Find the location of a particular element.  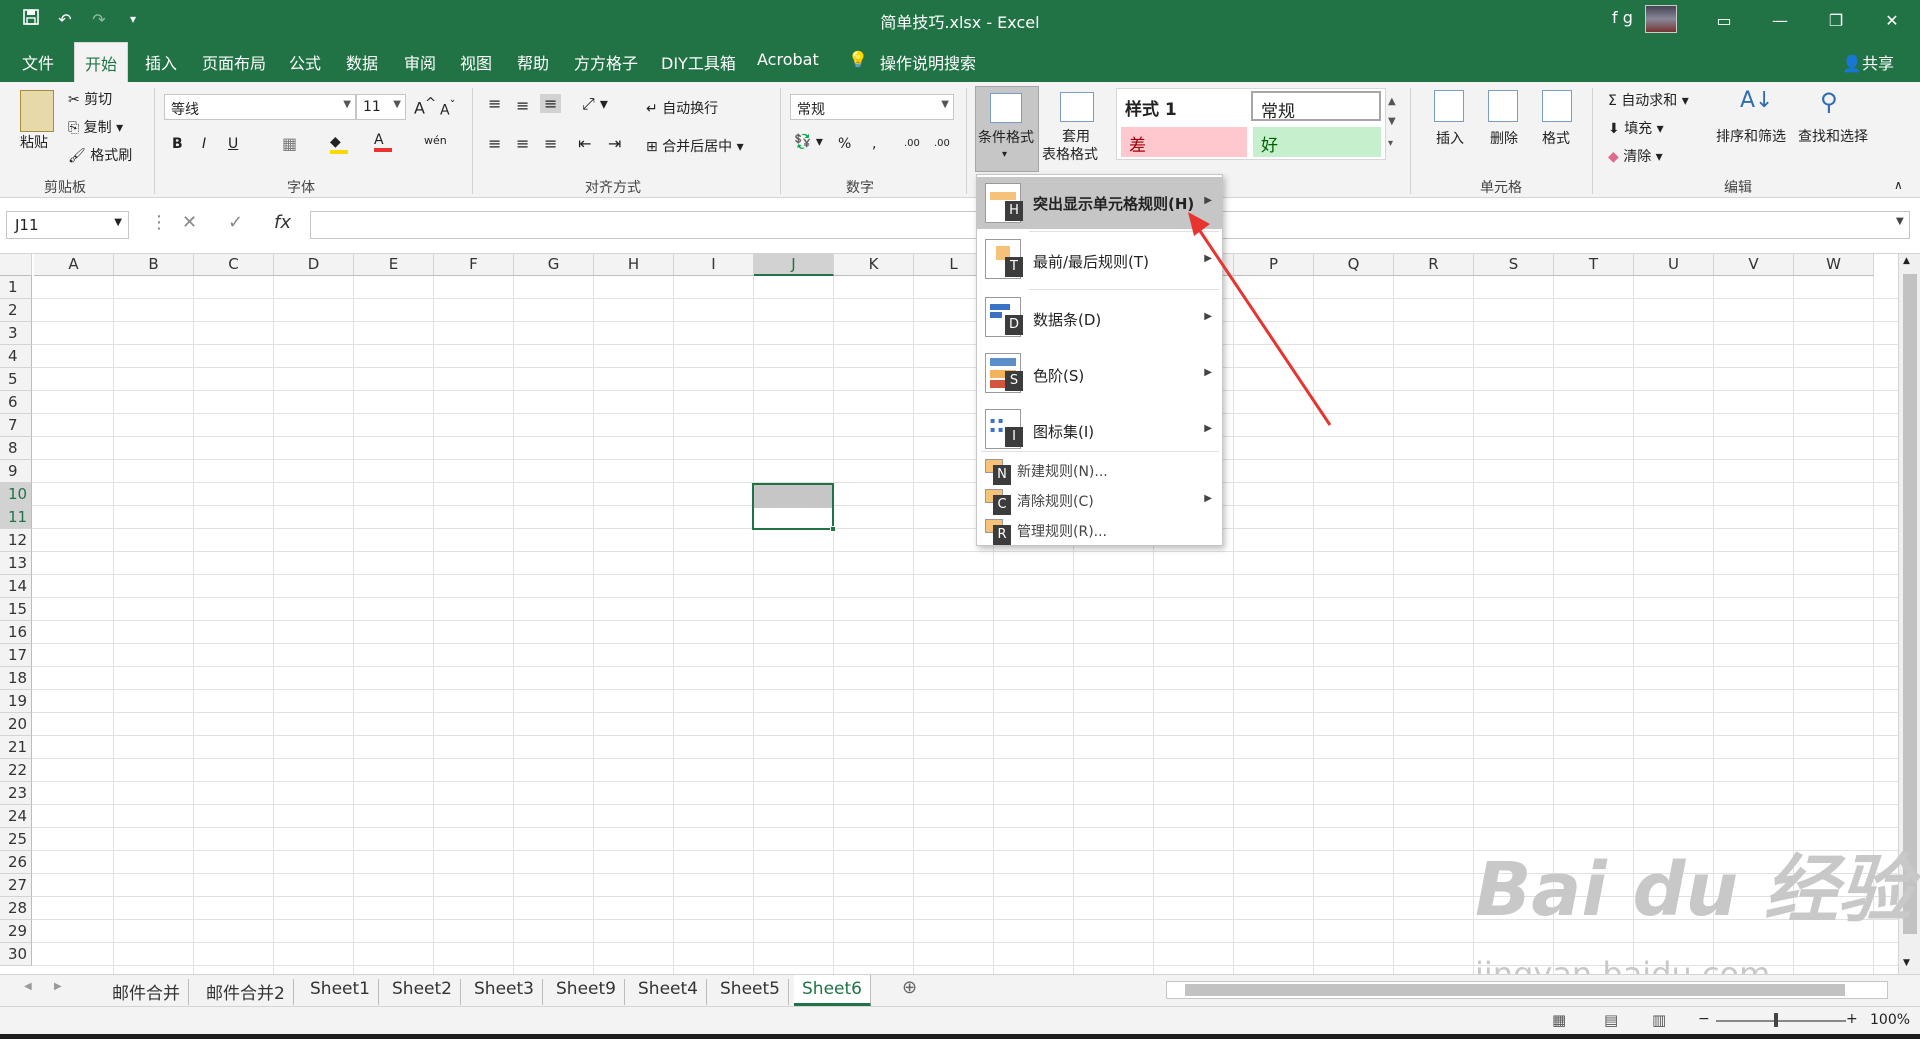

gallery-scroll-down-icon: ▼ is located at coordinates (1392, 121).